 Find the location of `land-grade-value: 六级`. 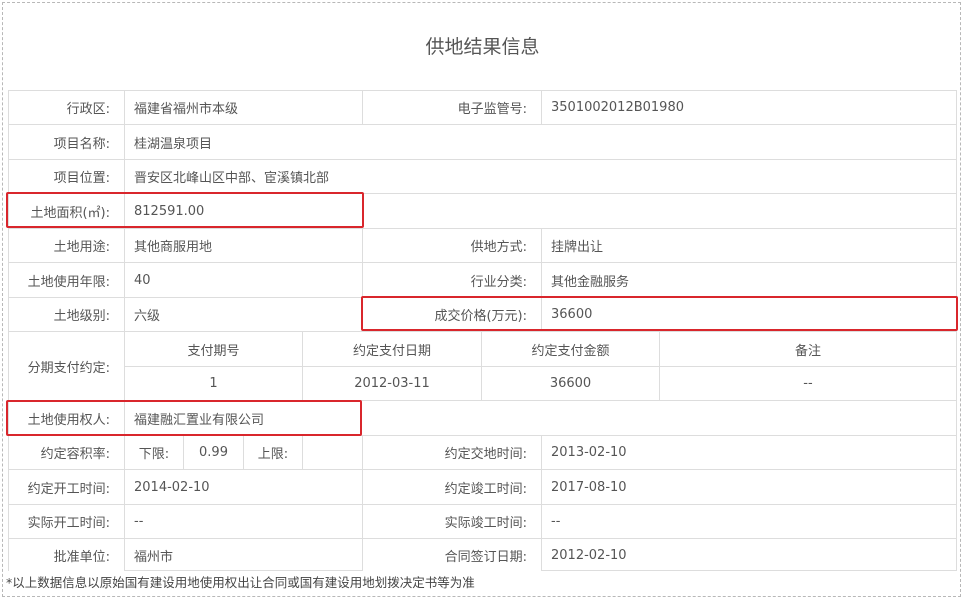

land-grade-value: 六级 is located at coordinates (147, 316).